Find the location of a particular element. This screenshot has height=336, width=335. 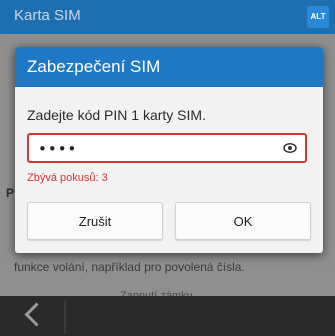

dialog-header: Zabezpečení SIM is located at coordinates (169, 67).